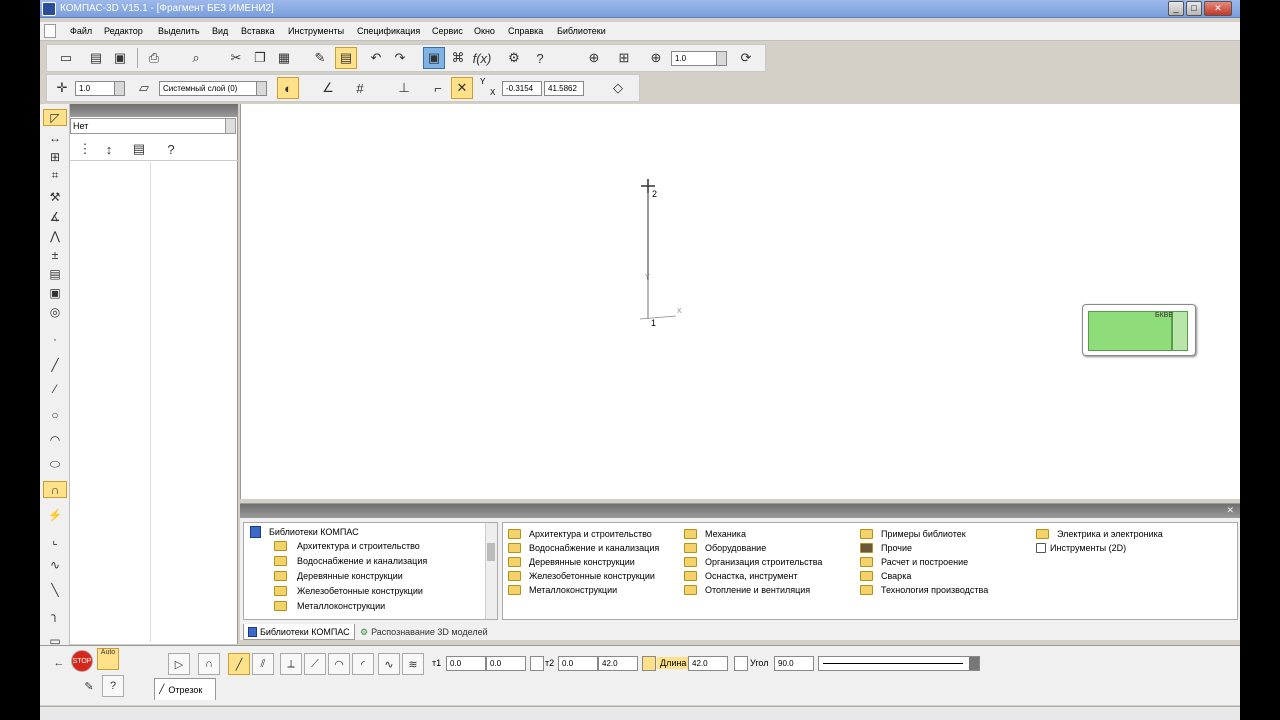 Image resolution: width=1280 pixels, height=720 pixels. I want to click on library-item: Прочие, so click(886, 548).